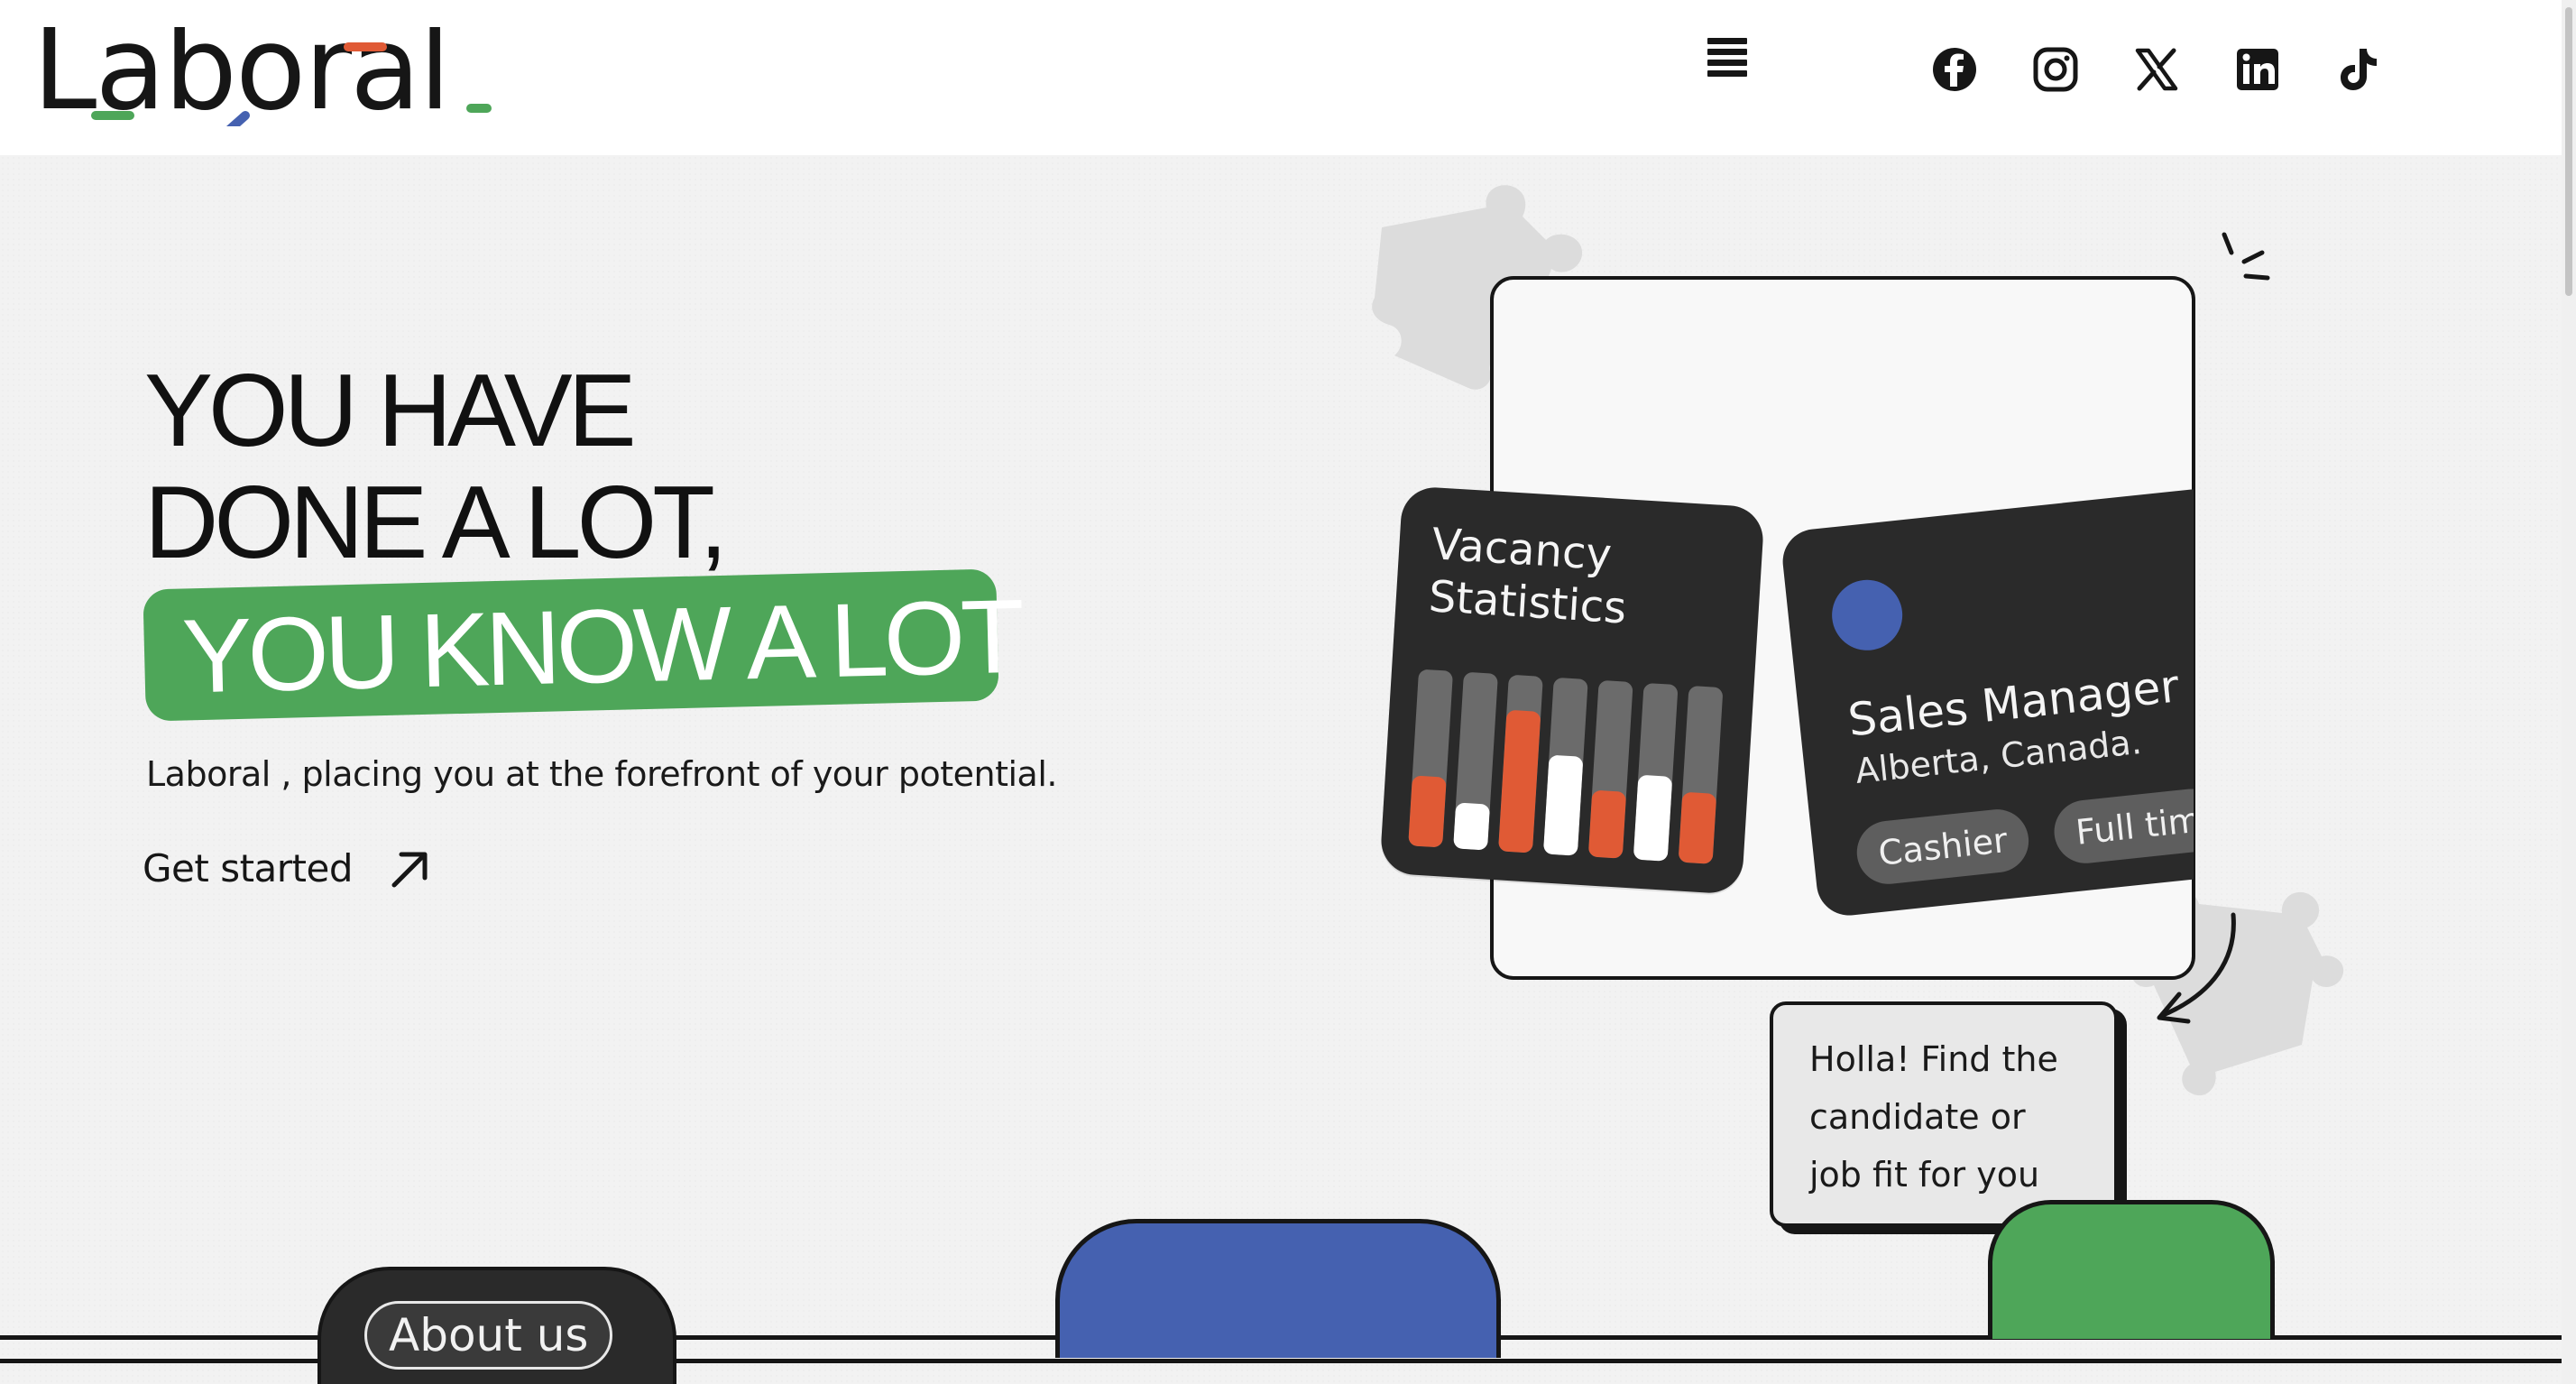  What do you see at coordinates (1918, 1117) in the screenshot?
I see `bubble-line-2: candidate or` at bounding box center [1918, 1117].